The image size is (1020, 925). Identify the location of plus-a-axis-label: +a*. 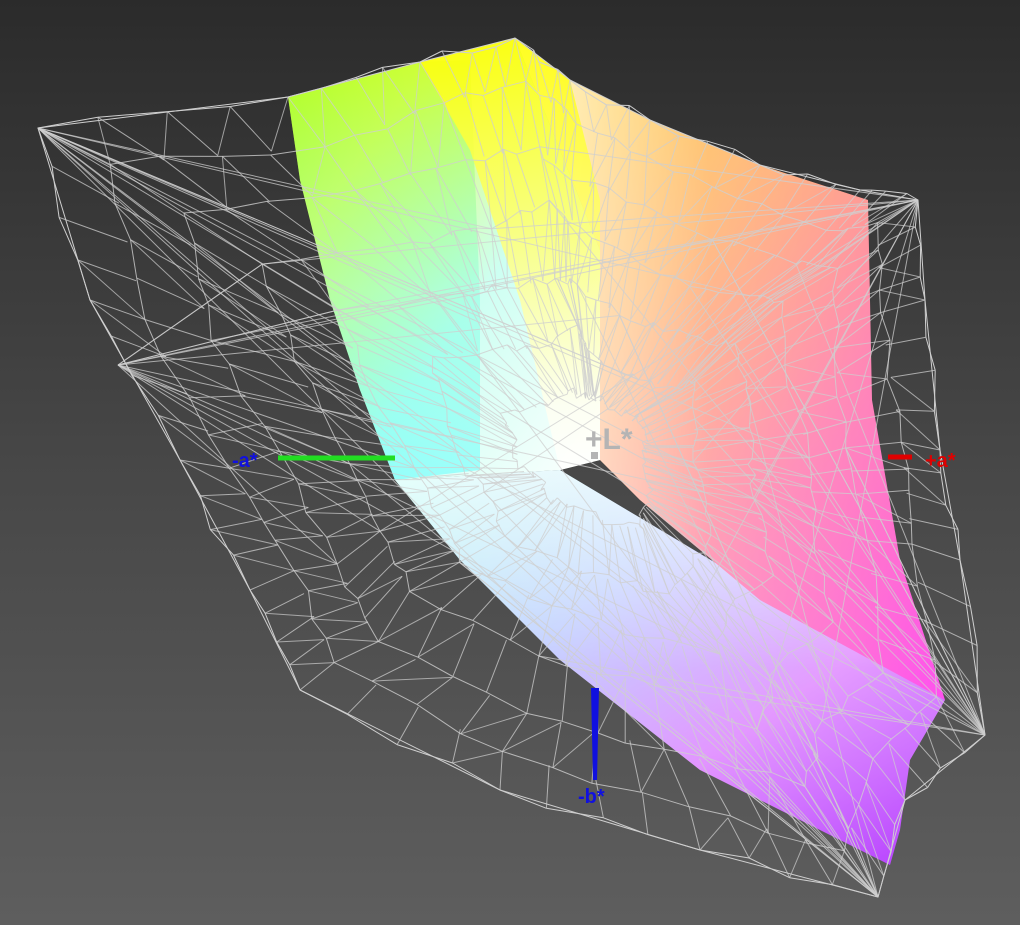
(940, 461).